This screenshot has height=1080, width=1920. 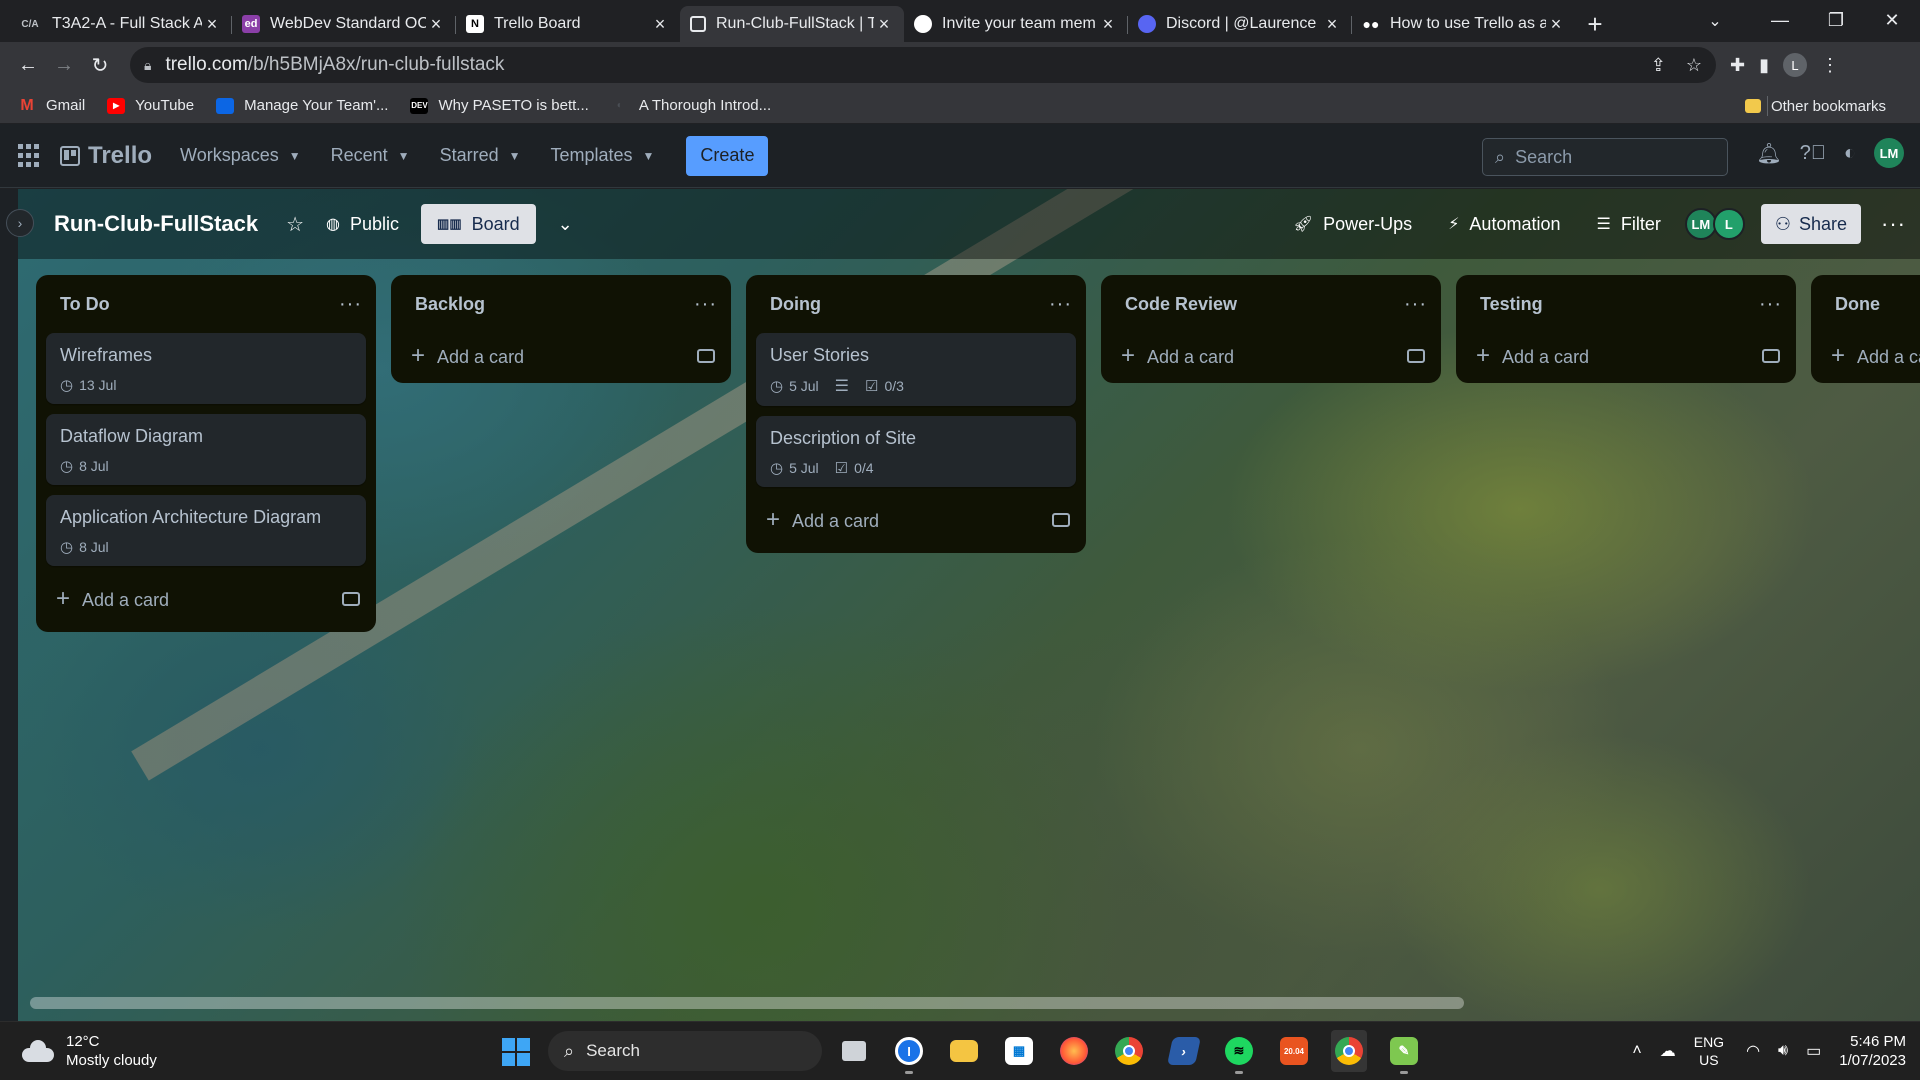 What do you see at coordinates (480, 155) in the screenshot?
I see `nav-starred: Starred ▼` at bounding box center [480, 155].